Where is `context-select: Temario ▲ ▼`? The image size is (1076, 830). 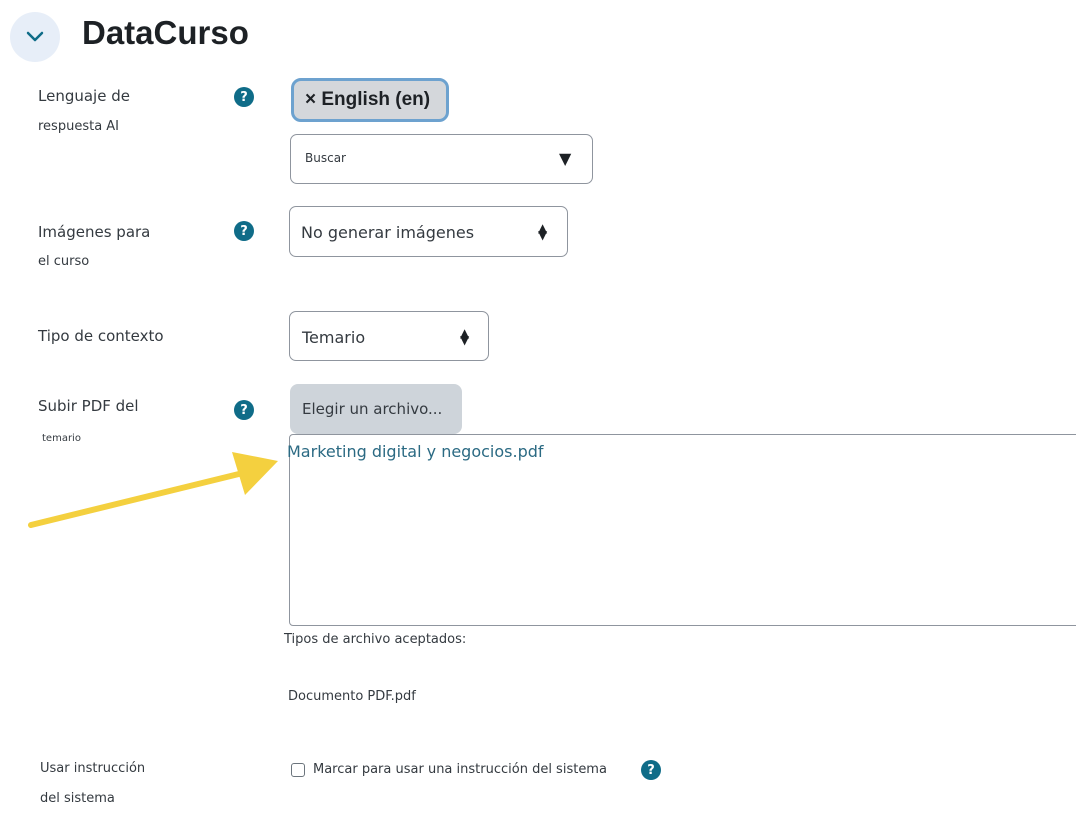 context-select: Temario ▲ ▼ is located at coordinates (389, 336).